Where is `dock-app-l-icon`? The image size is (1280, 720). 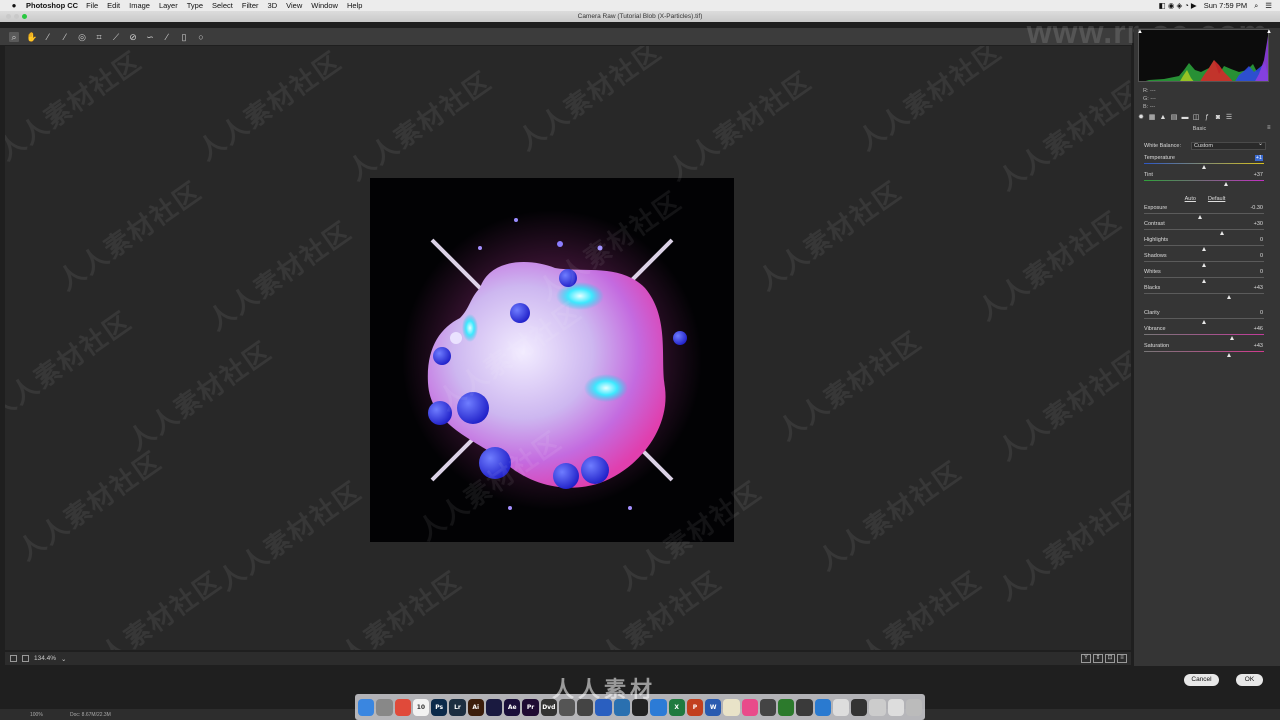
dock-app-l-icon is located at coordinates (895, 707).